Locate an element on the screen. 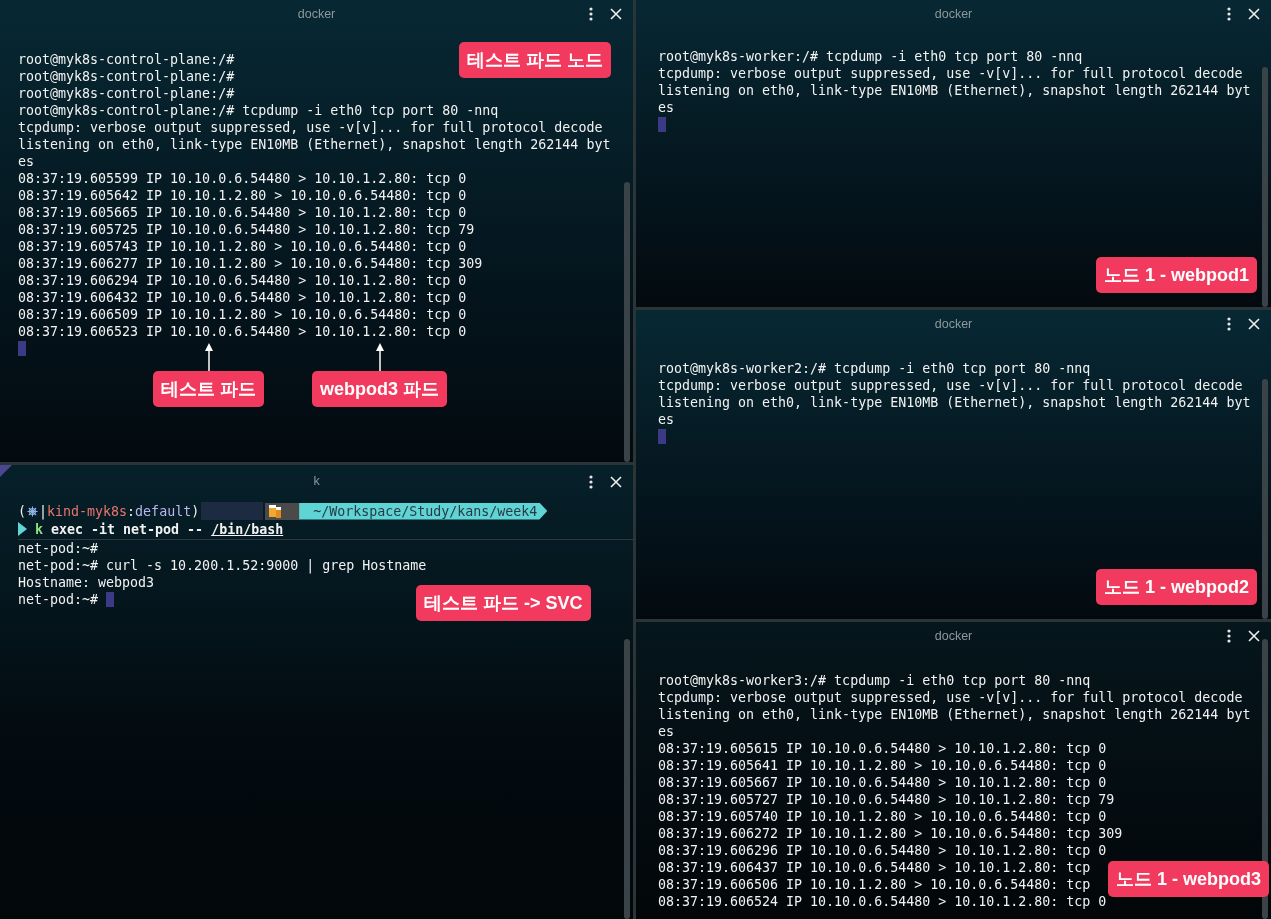 The image size is (1271, 919). terminal-line: 08:37:19.605667 IP 10.10.0.6.54480 > 10.10.1.2.80: tcp 0 is located at coordinates (882, 782).